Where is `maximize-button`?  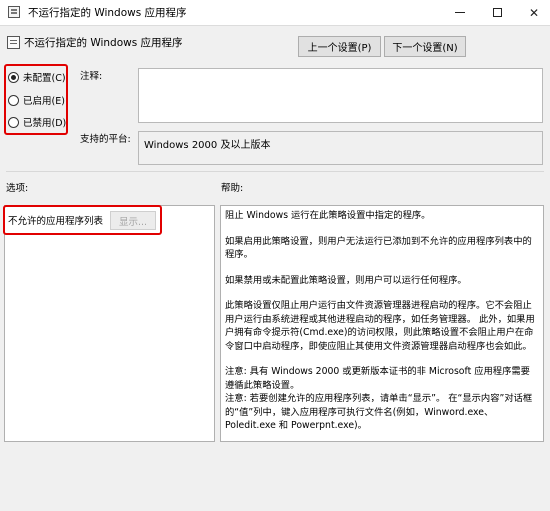 maximize-button is located at coordinates (497, 12).